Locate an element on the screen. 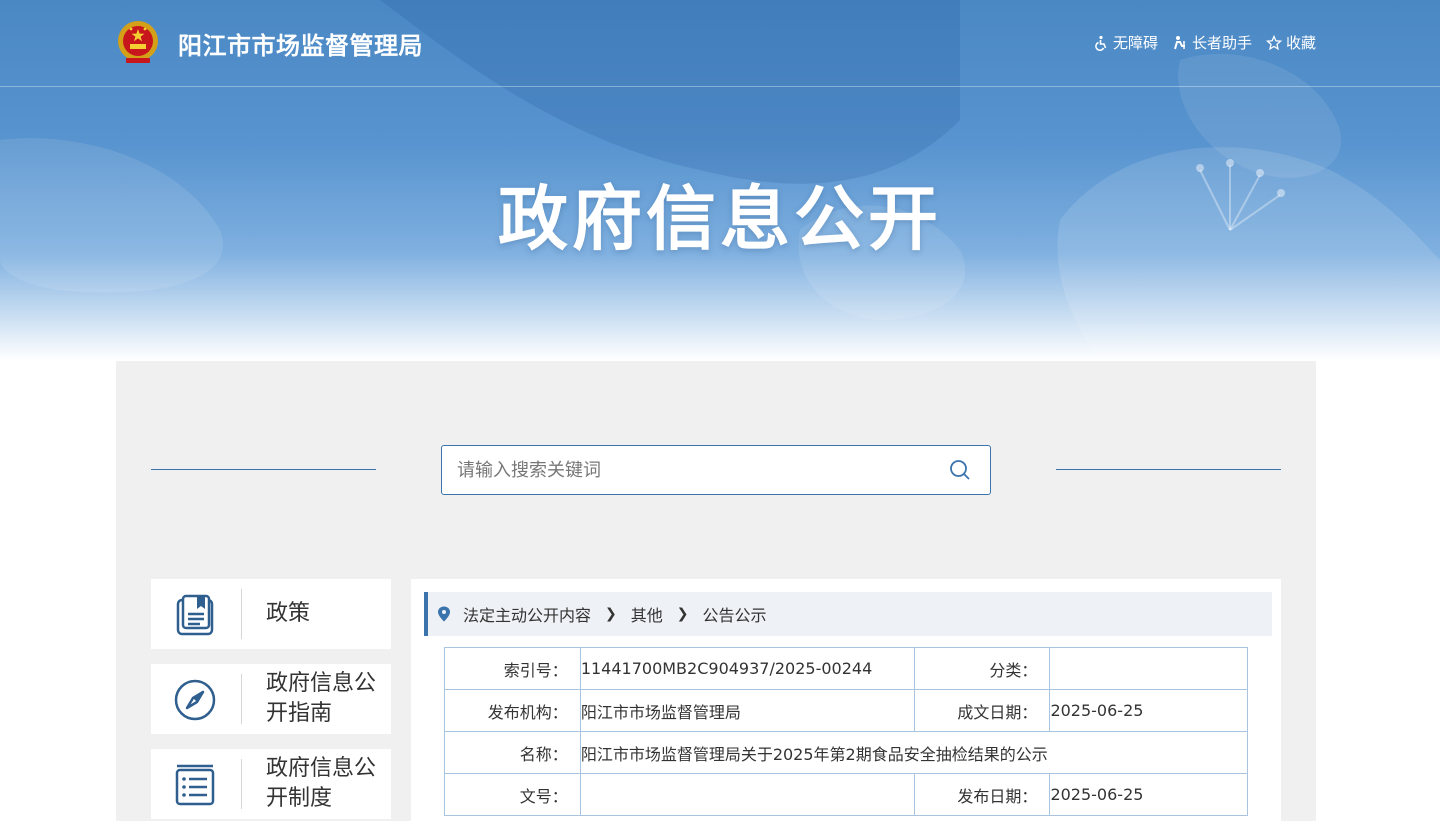  search-box is located at coordinates (716, 470).